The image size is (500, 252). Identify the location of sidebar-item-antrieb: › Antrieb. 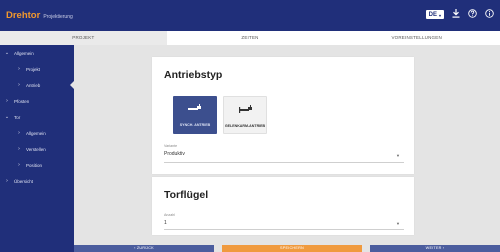
(37, 85).